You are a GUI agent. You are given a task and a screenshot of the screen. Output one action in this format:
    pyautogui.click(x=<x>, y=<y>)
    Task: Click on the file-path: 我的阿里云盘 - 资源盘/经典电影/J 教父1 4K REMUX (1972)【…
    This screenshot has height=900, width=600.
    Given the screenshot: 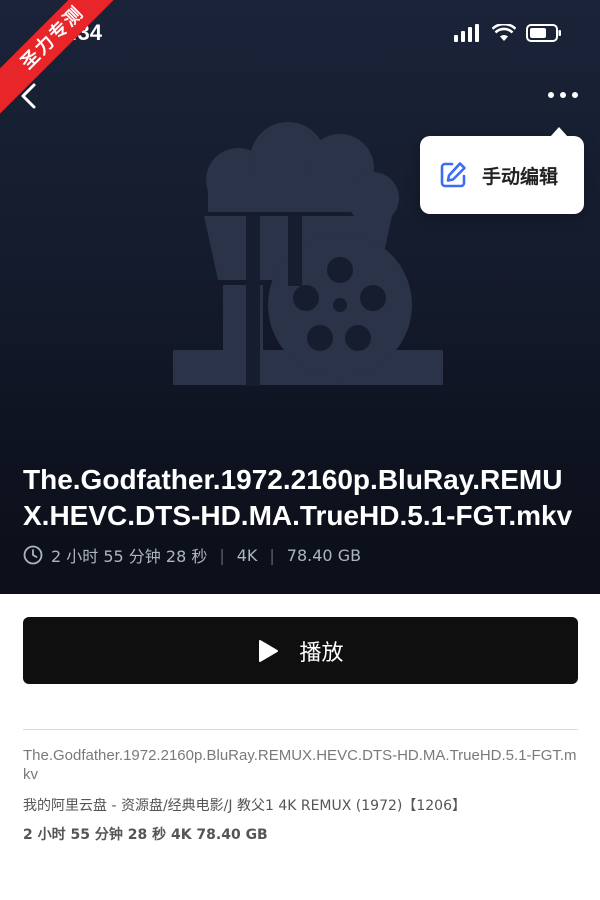 What is the action you would take?
    pyautogui.click(x=244, y=806)
    